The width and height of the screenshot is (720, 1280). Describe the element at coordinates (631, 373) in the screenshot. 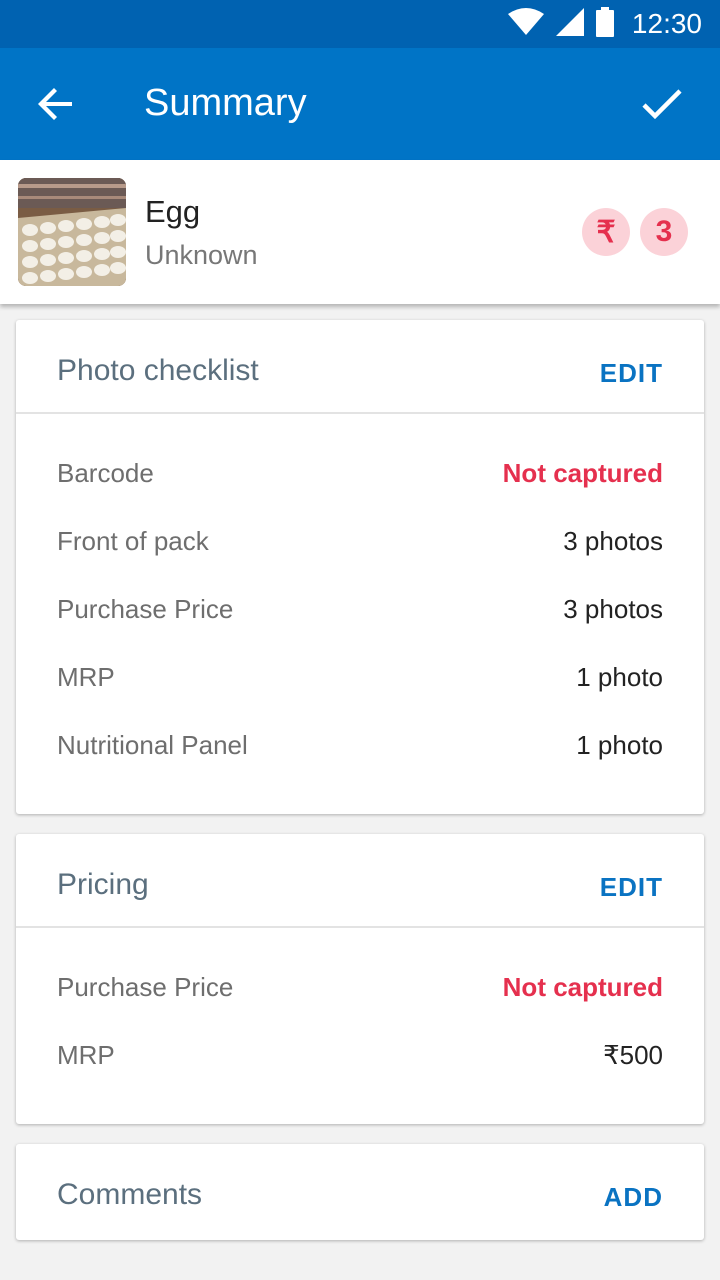

I see `edit-photo-checklist-button: EDIT` at that location.